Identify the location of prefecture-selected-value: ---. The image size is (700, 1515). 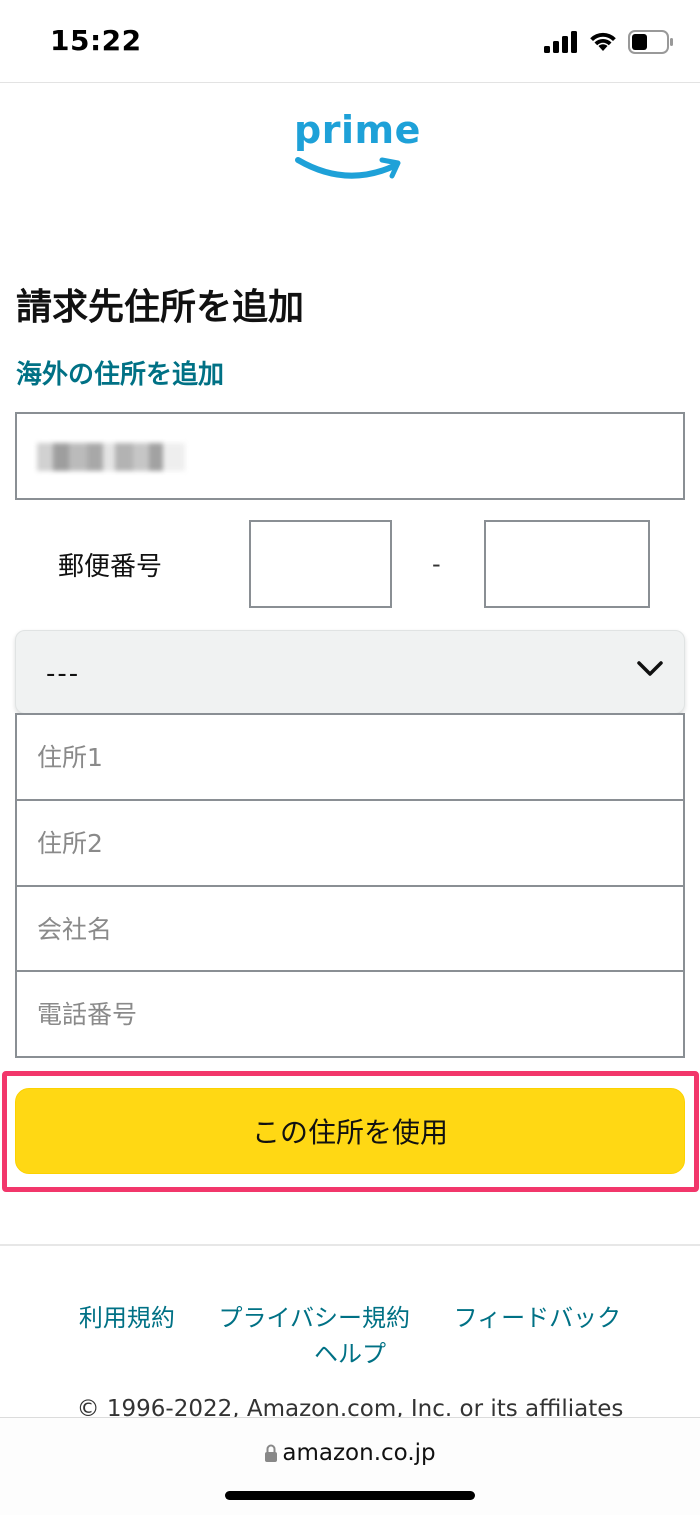
(63, 674).